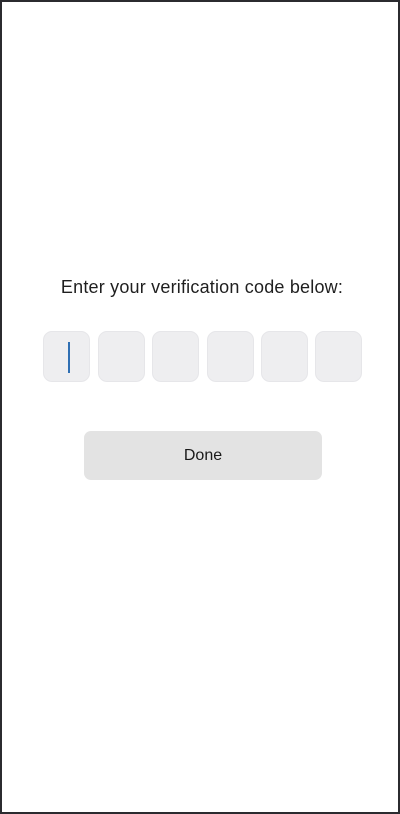  I want to click on text-cursor, so click(69, 357).